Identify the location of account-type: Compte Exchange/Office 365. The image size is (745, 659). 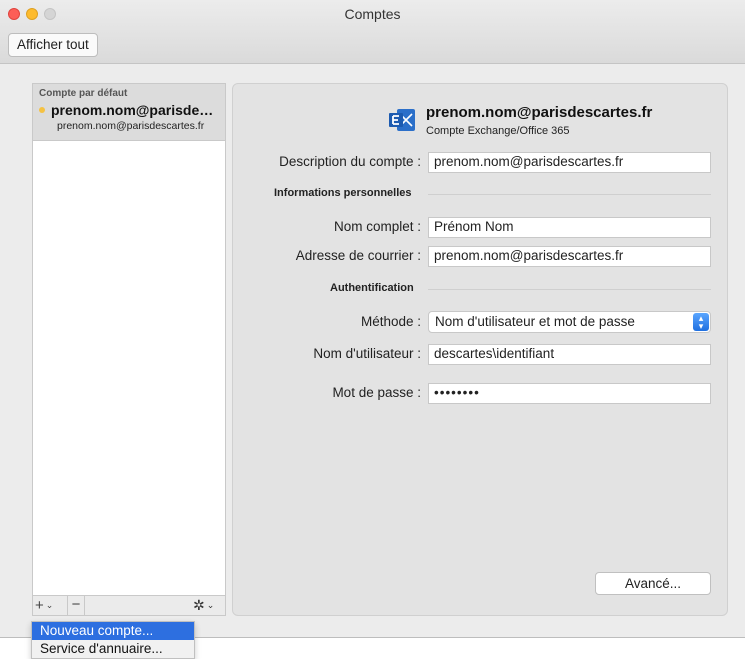
(498, 131).